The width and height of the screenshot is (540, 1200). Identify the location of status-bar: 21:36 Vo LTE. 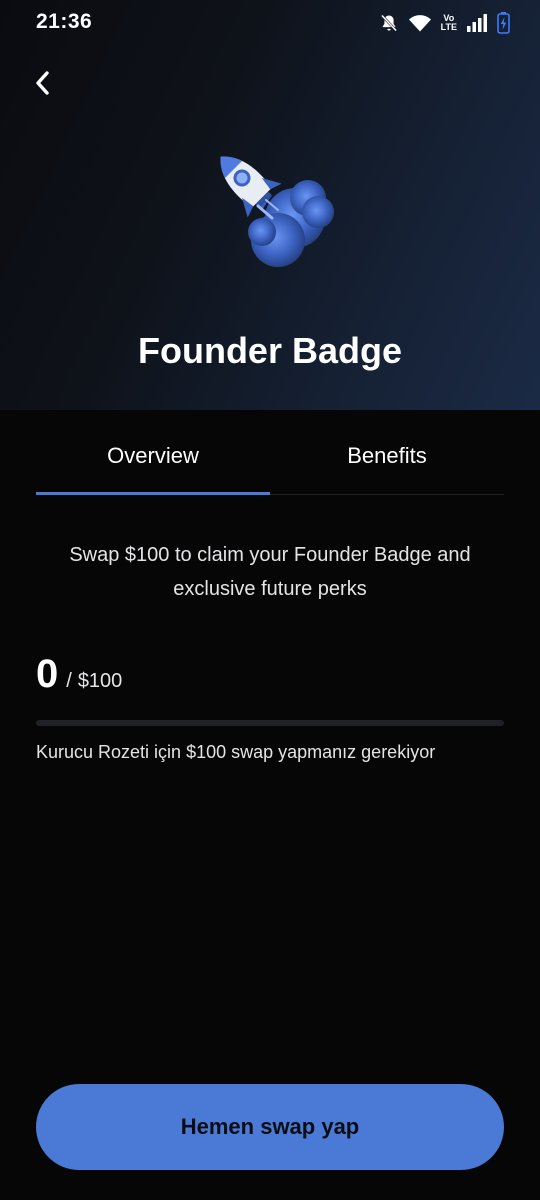
(270, 23).